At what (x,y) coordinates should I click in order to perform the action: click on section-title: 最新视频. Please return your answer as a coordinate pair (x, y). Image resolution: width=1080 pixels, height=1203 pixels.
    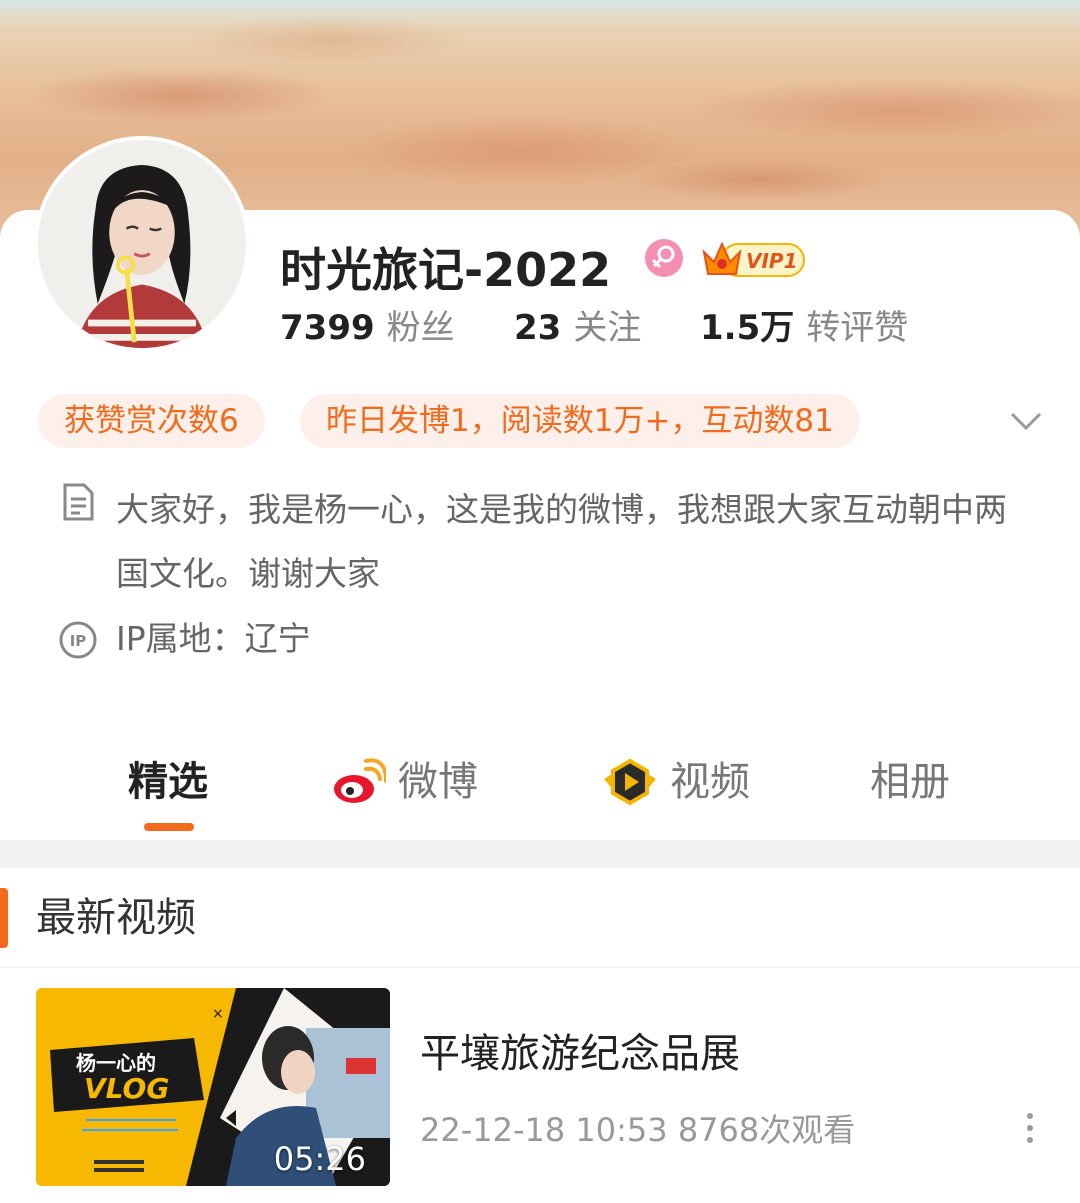
    Looking at the image, I should click on (116, 918).